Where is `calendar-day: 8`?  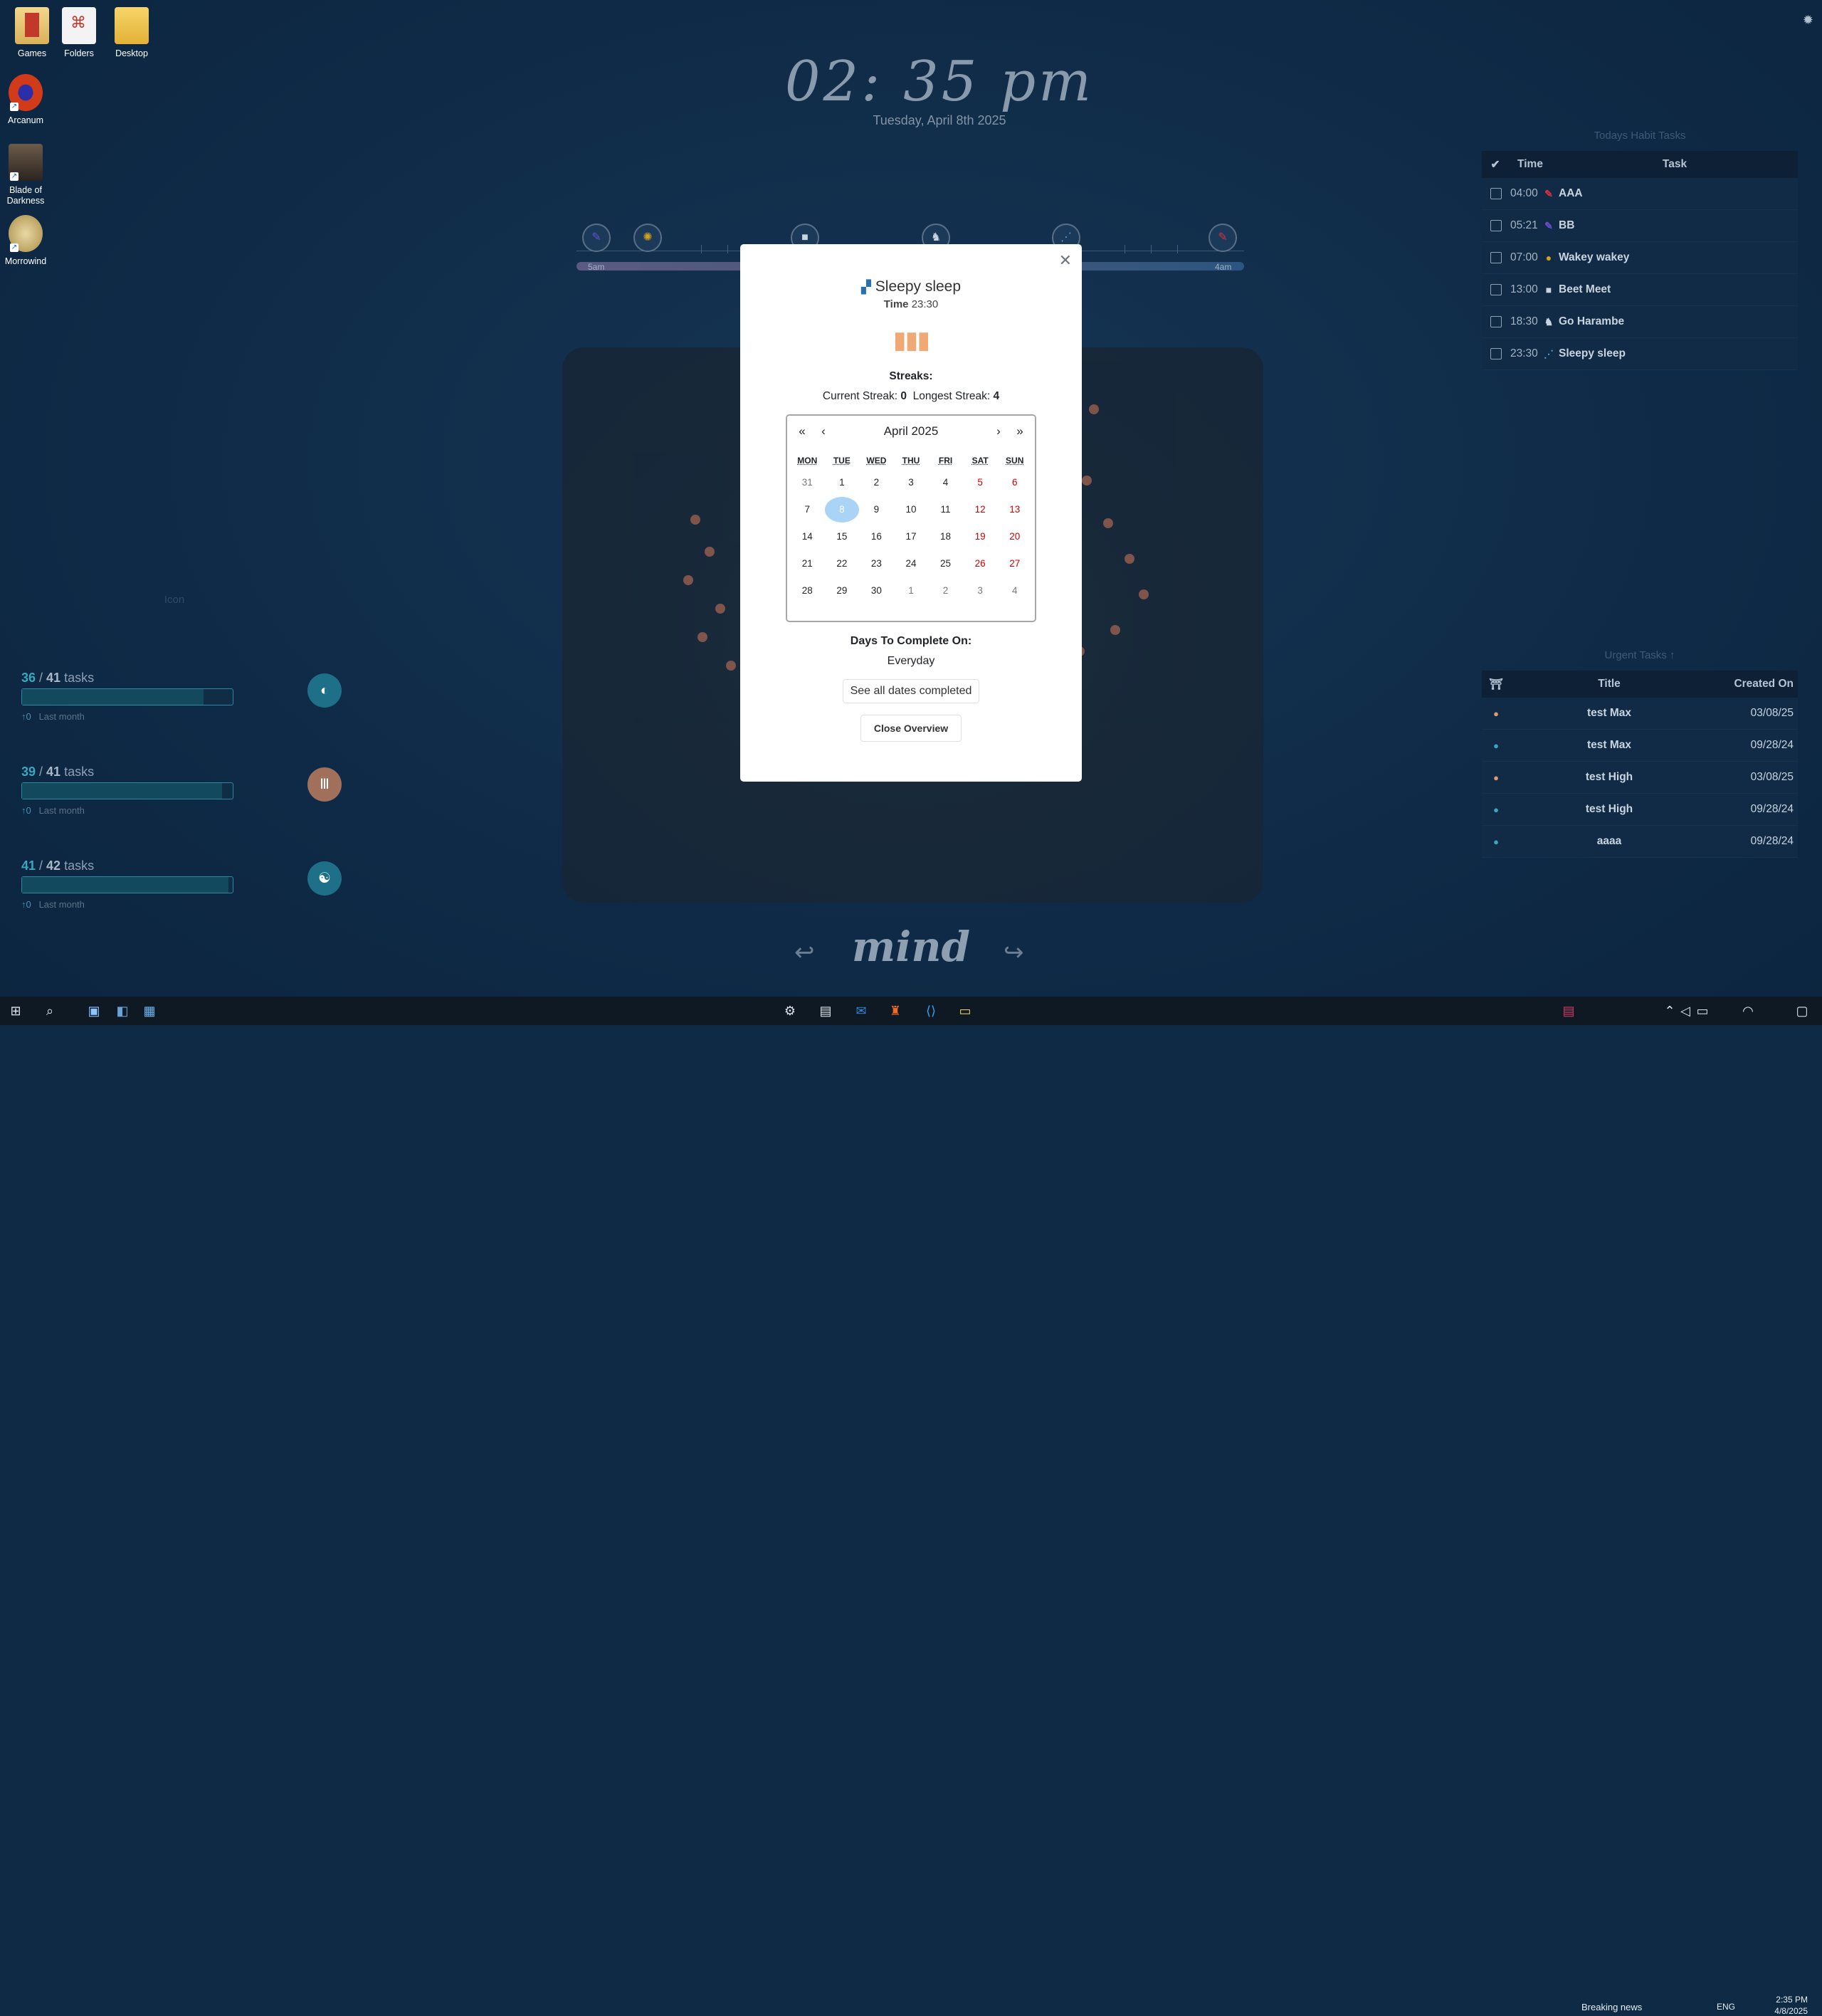 calendar-day: 8 is located at coordinates (842, 510).